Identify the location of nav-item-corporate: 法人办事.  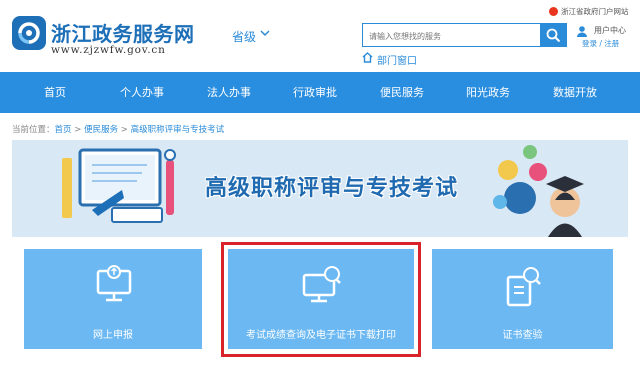
(229, 92).